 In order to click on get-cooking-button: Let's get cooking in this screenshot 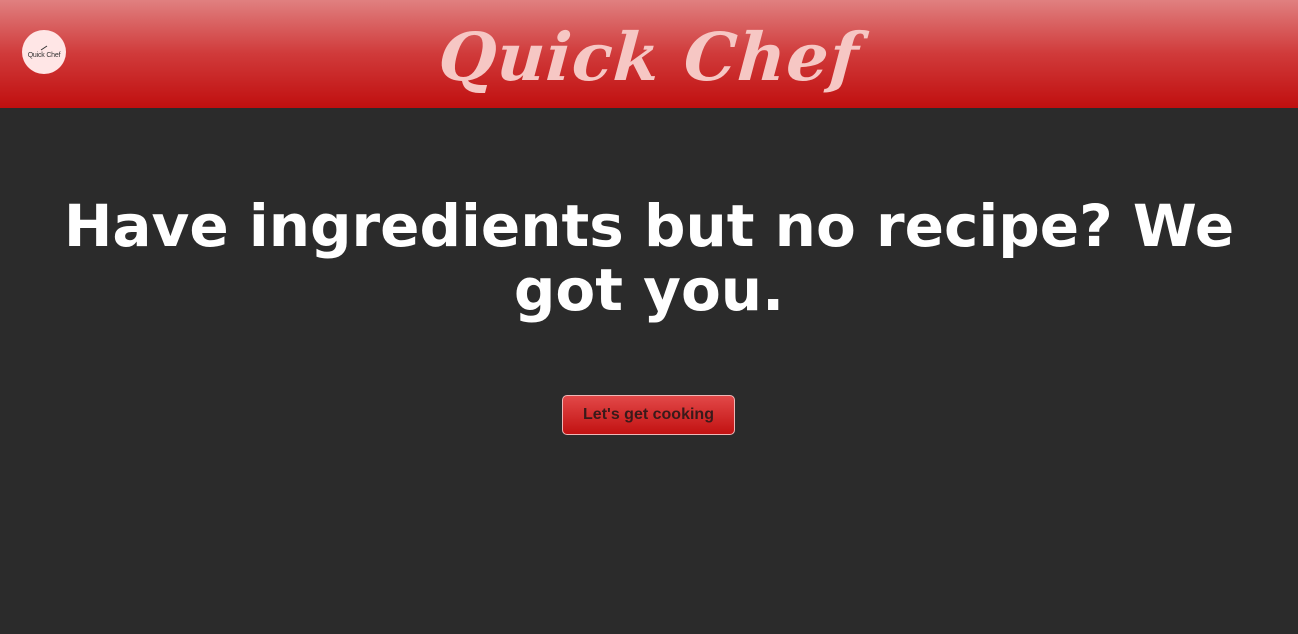, I will do `click(648, 415)`.